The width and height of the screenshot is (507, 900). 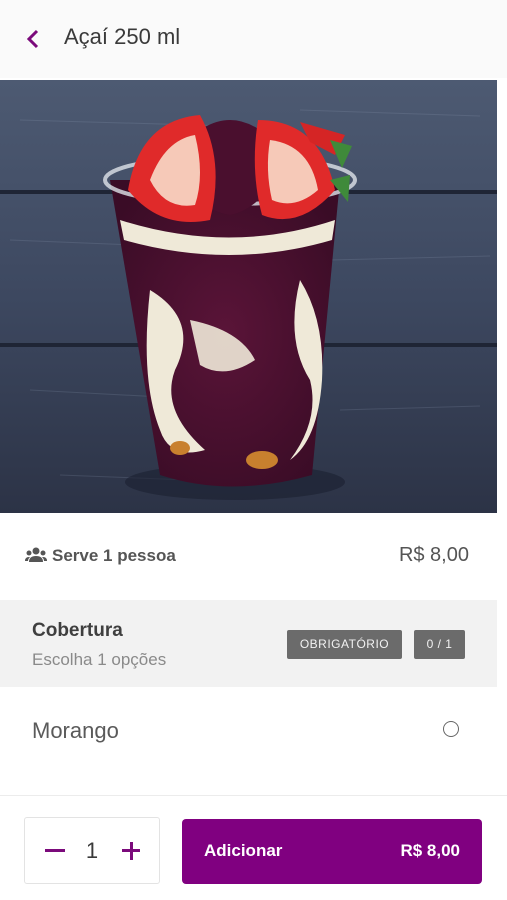 What do you see at coordinates (122, 36) in the screenshot?
I see `page-title: Açaí 250 ml` at bounding box center [122, 36].